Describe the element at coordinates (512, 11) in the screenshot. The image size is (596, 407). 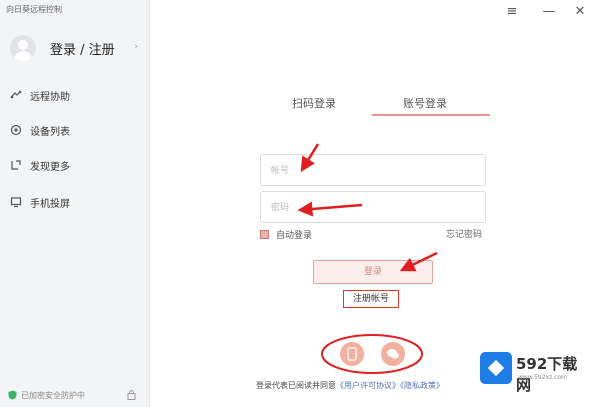
I see `menu-icon: ≡` at that location.